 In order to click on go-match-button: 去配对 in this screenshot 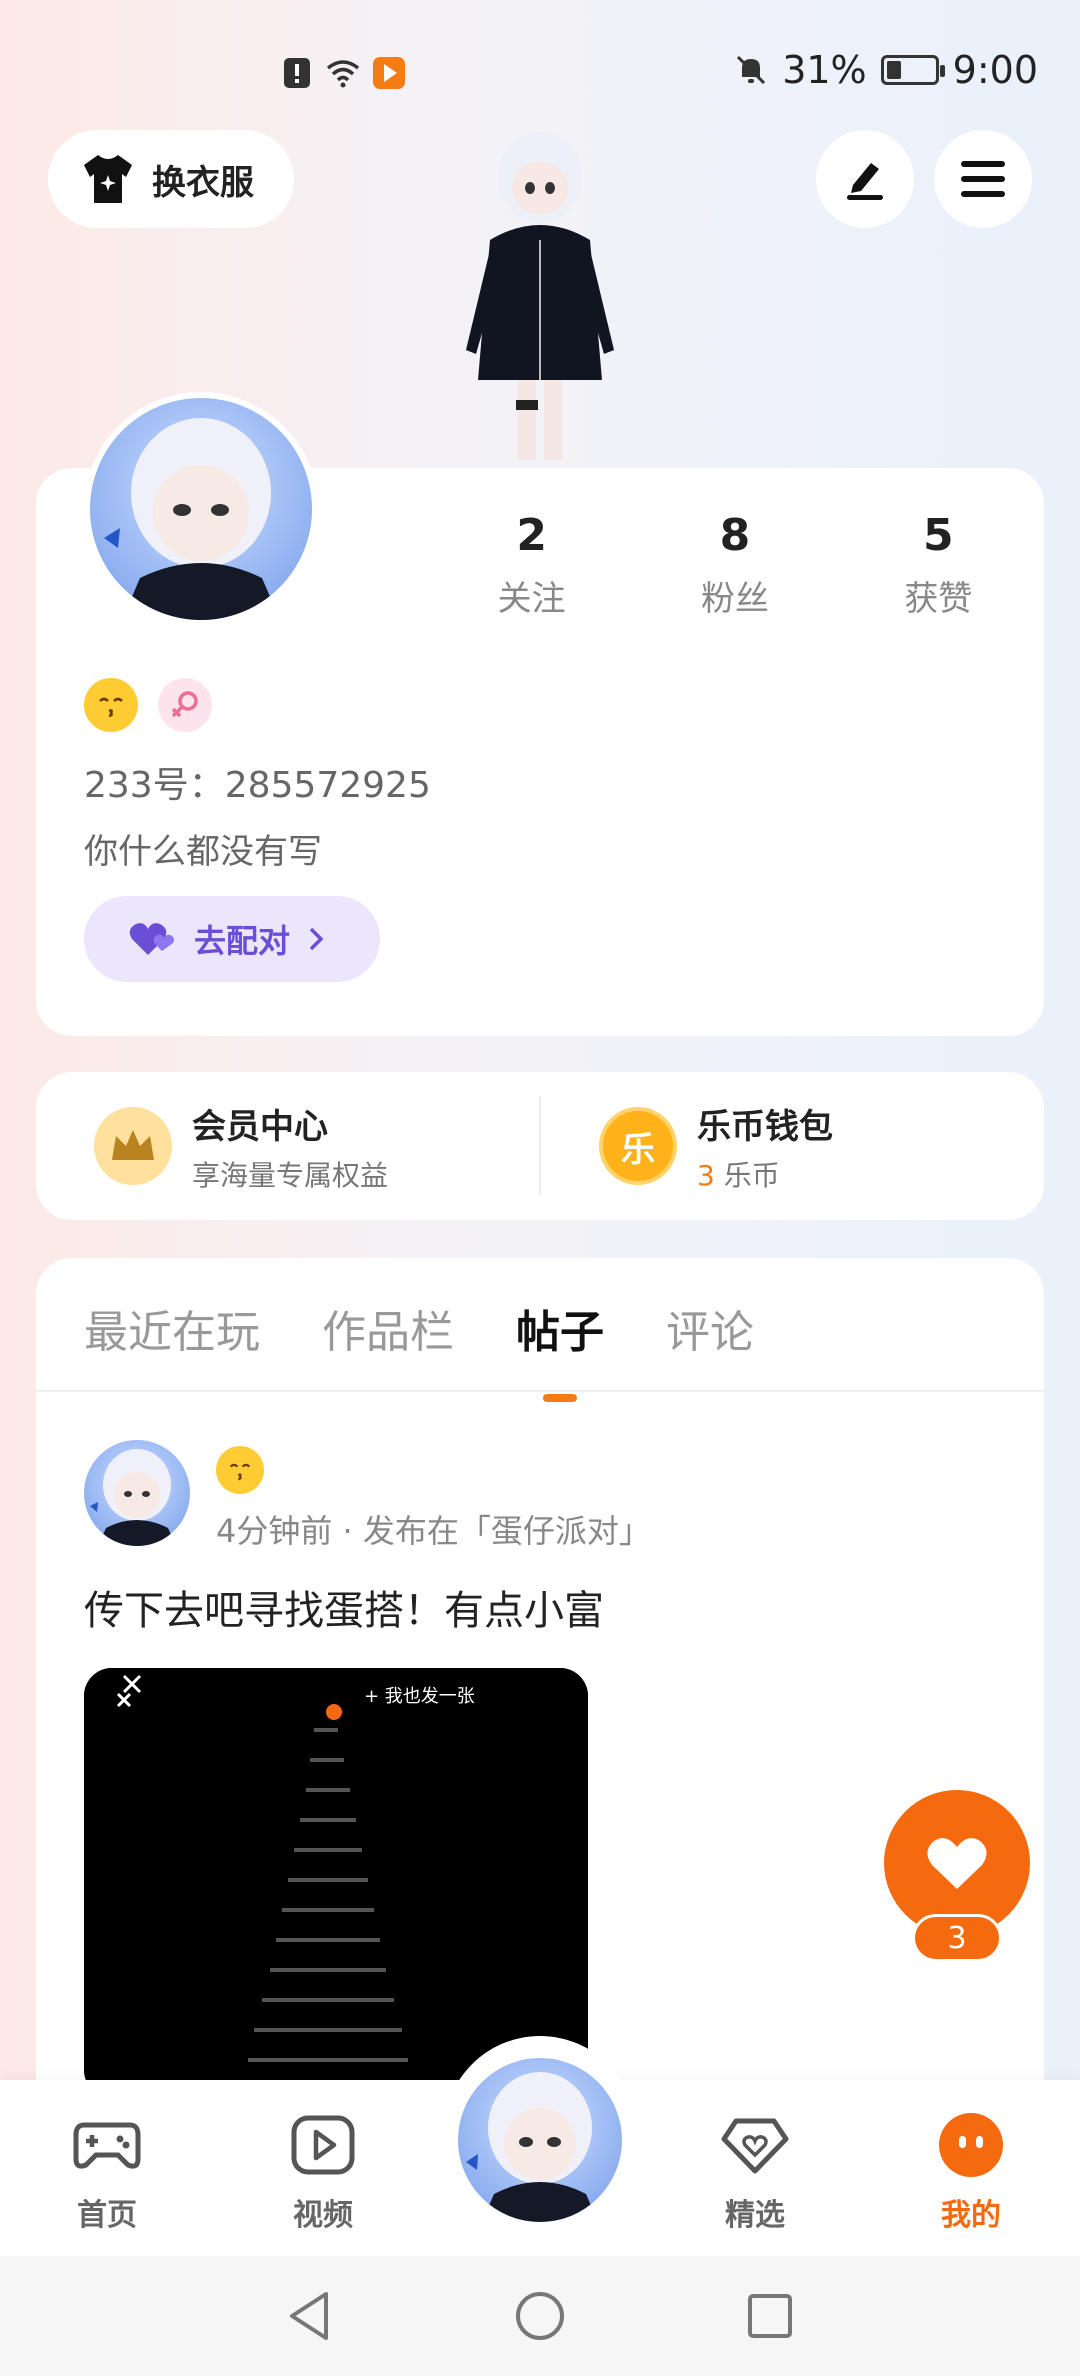, I will do `click(232, 939)`.